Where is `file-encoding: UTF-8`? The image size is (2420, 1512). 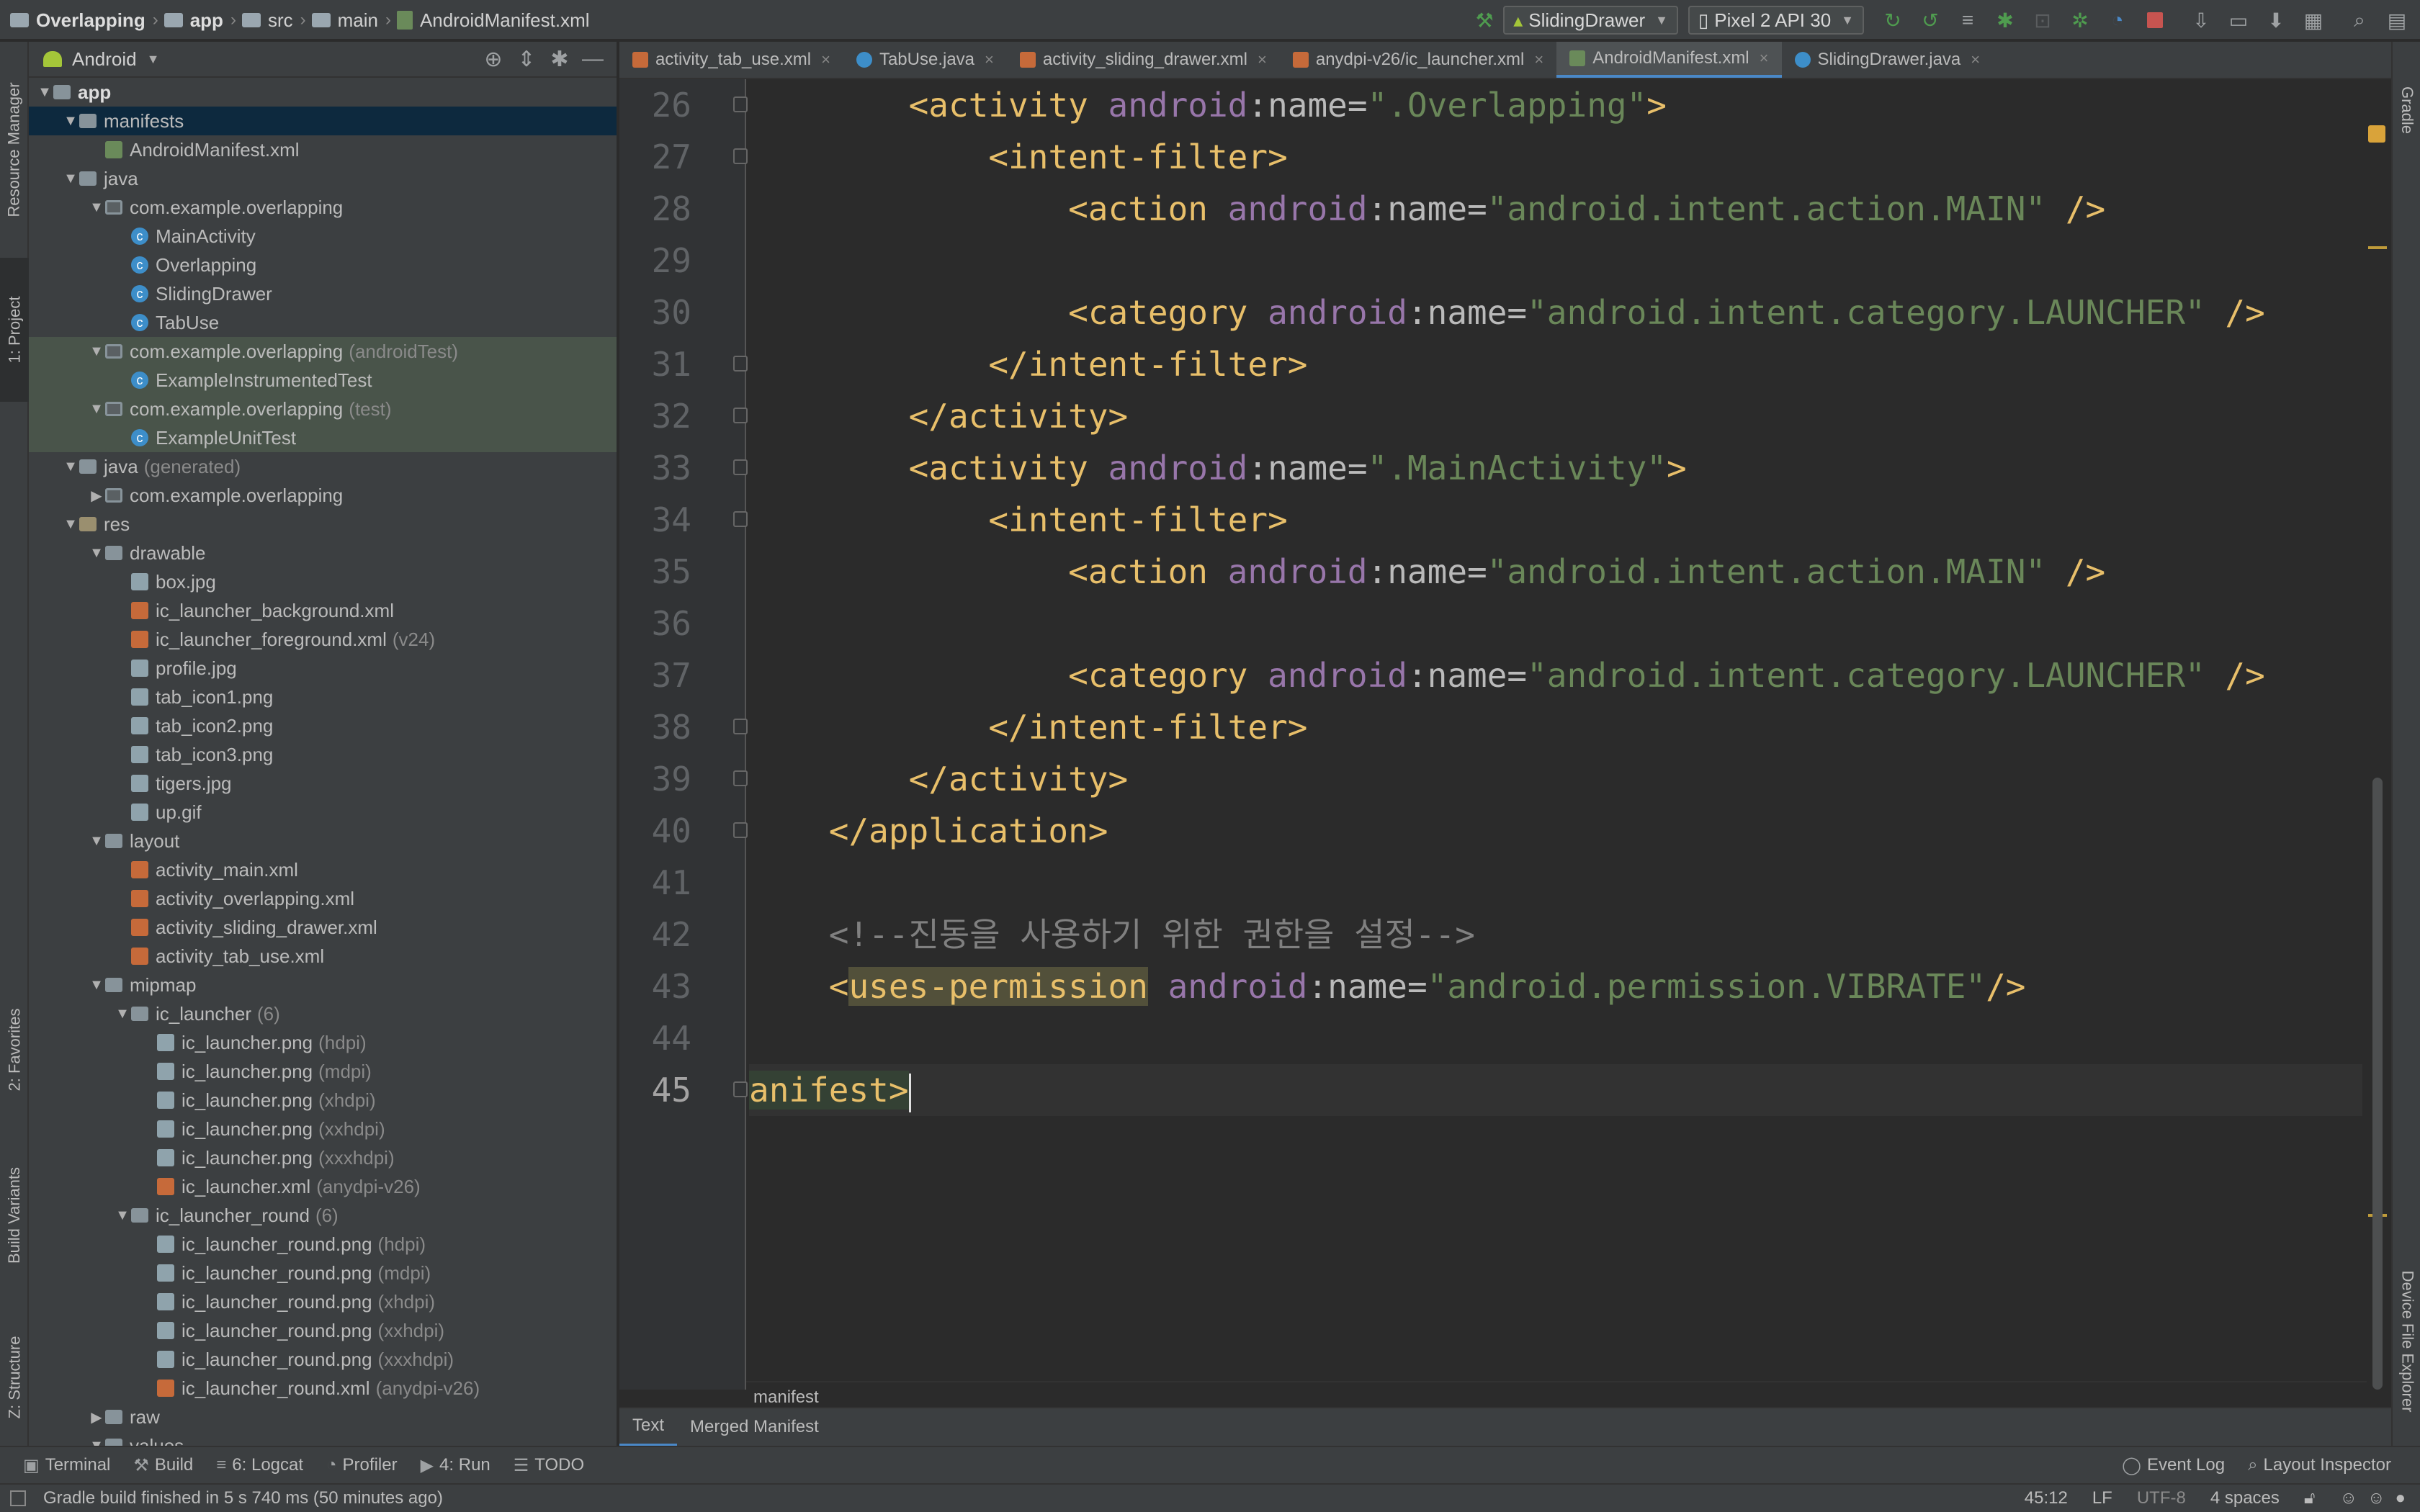 file-encoding: UTF-8 is located at coordinates (2161, 1498).